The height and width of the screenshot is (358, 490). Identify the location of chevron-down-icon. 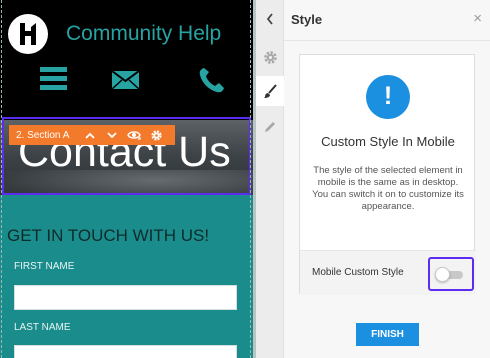
(112, 134).